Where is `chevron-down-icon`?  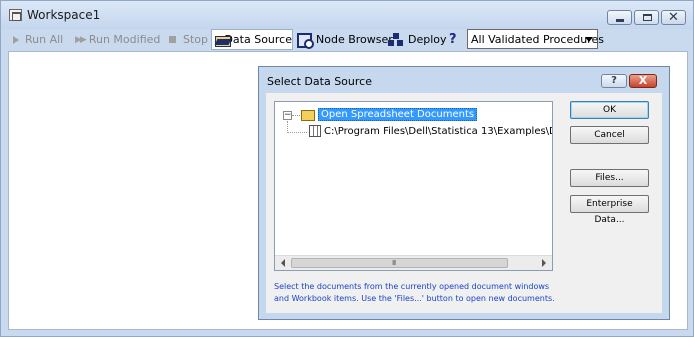 chevron-down-icon is located at coordinates (589, 39).